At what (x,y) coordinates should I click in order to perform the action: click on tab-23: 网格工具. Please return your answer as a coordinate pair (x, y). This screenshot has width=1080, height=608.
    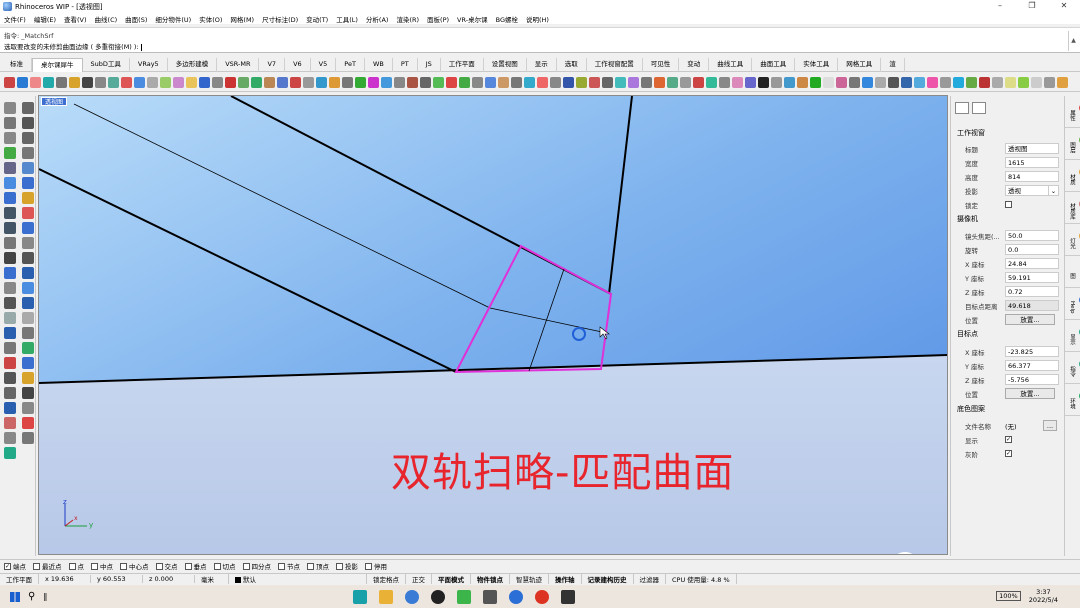
    Looking at the image, I should click on (860, 65).